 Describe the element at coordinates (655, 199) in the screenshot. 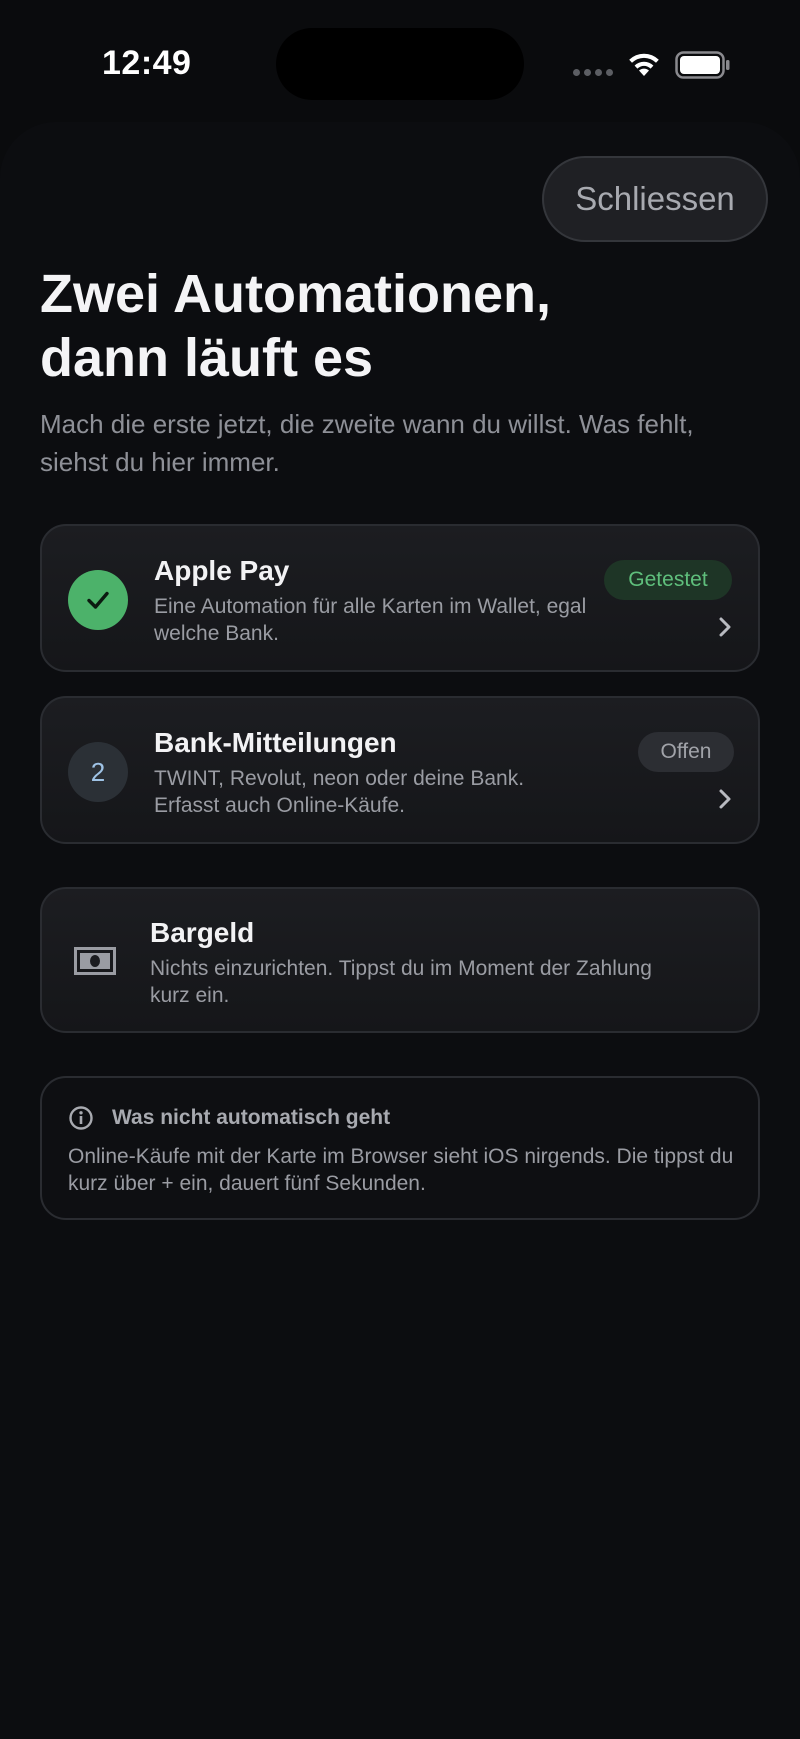

I see `close-button: Schliessen` at that location.